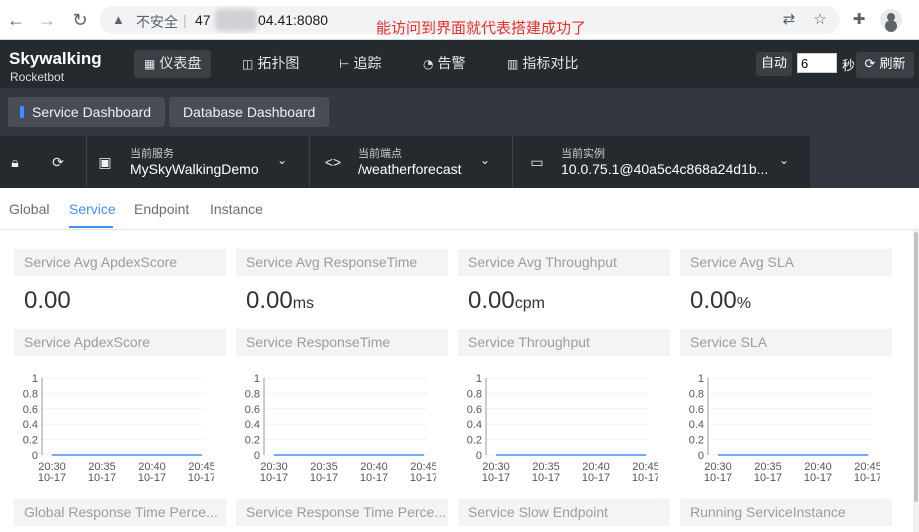 Image resolution: width=919 pixels, height=532 pixels. I want to click on url-suffix: 04.41:8080, so click(293, 20).